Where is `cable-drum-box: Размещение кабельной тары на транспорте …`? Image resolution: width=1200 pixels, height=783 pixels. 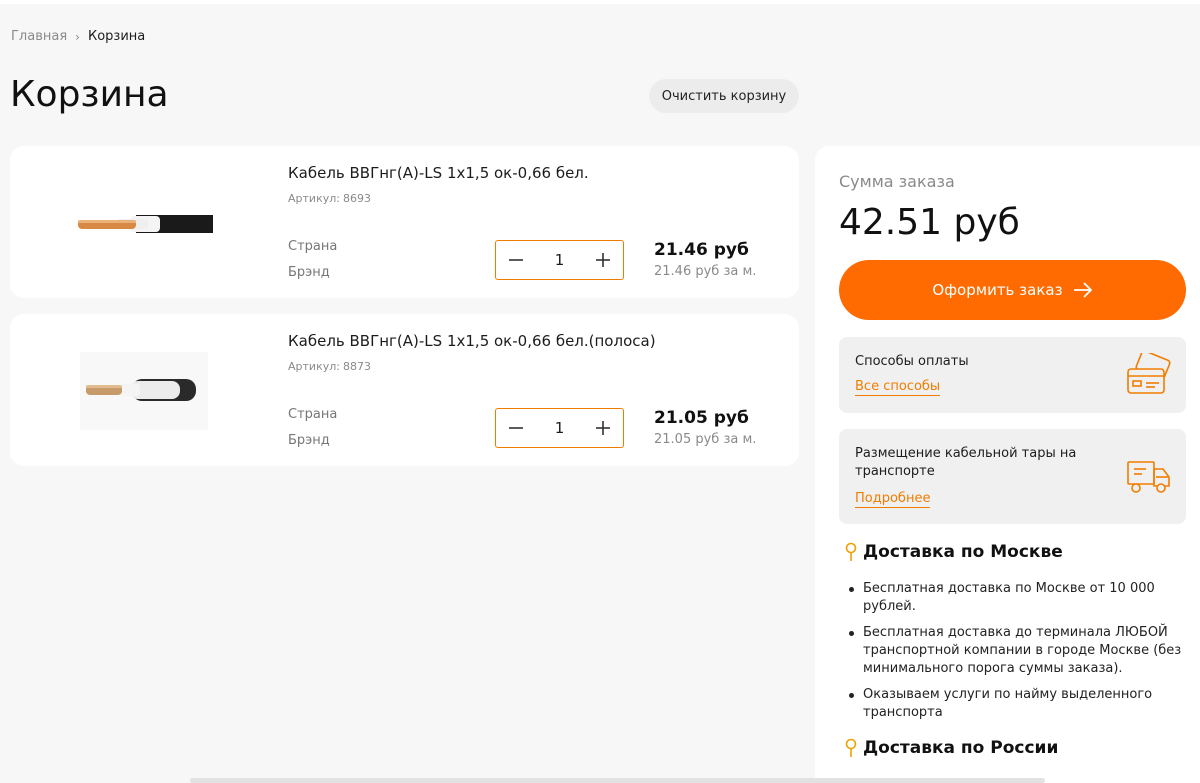
cable-drum-box: Размещение кабельной тары на транспорте … is located at coordinates (1012, 476).